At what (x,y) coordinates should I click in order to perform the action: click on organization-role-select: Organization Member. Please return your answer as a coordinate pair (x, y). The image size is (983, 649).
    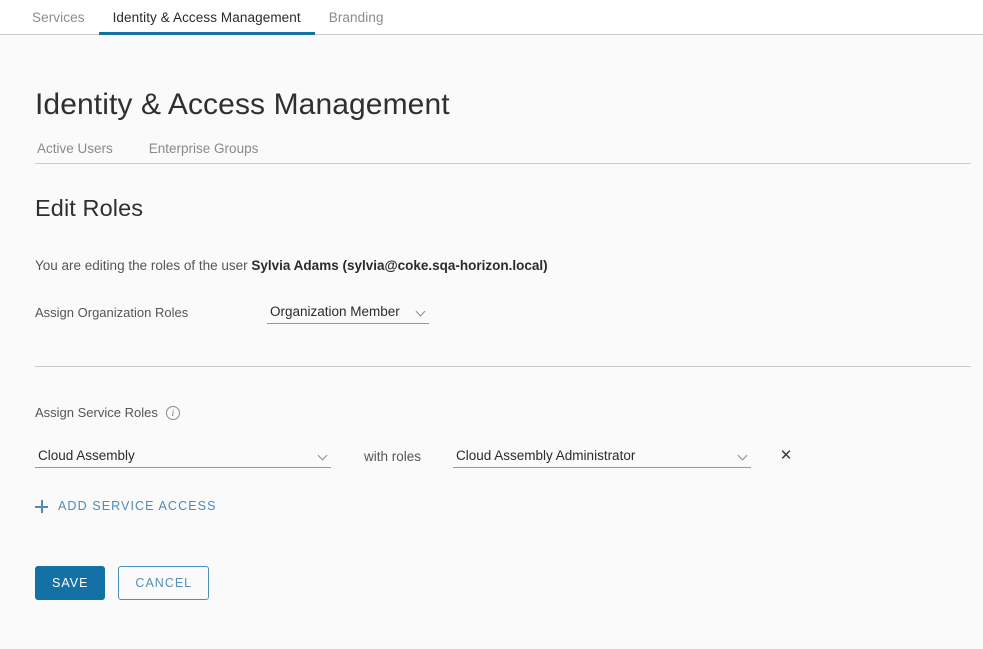
    Looking at the image, I should click on (348, 314).